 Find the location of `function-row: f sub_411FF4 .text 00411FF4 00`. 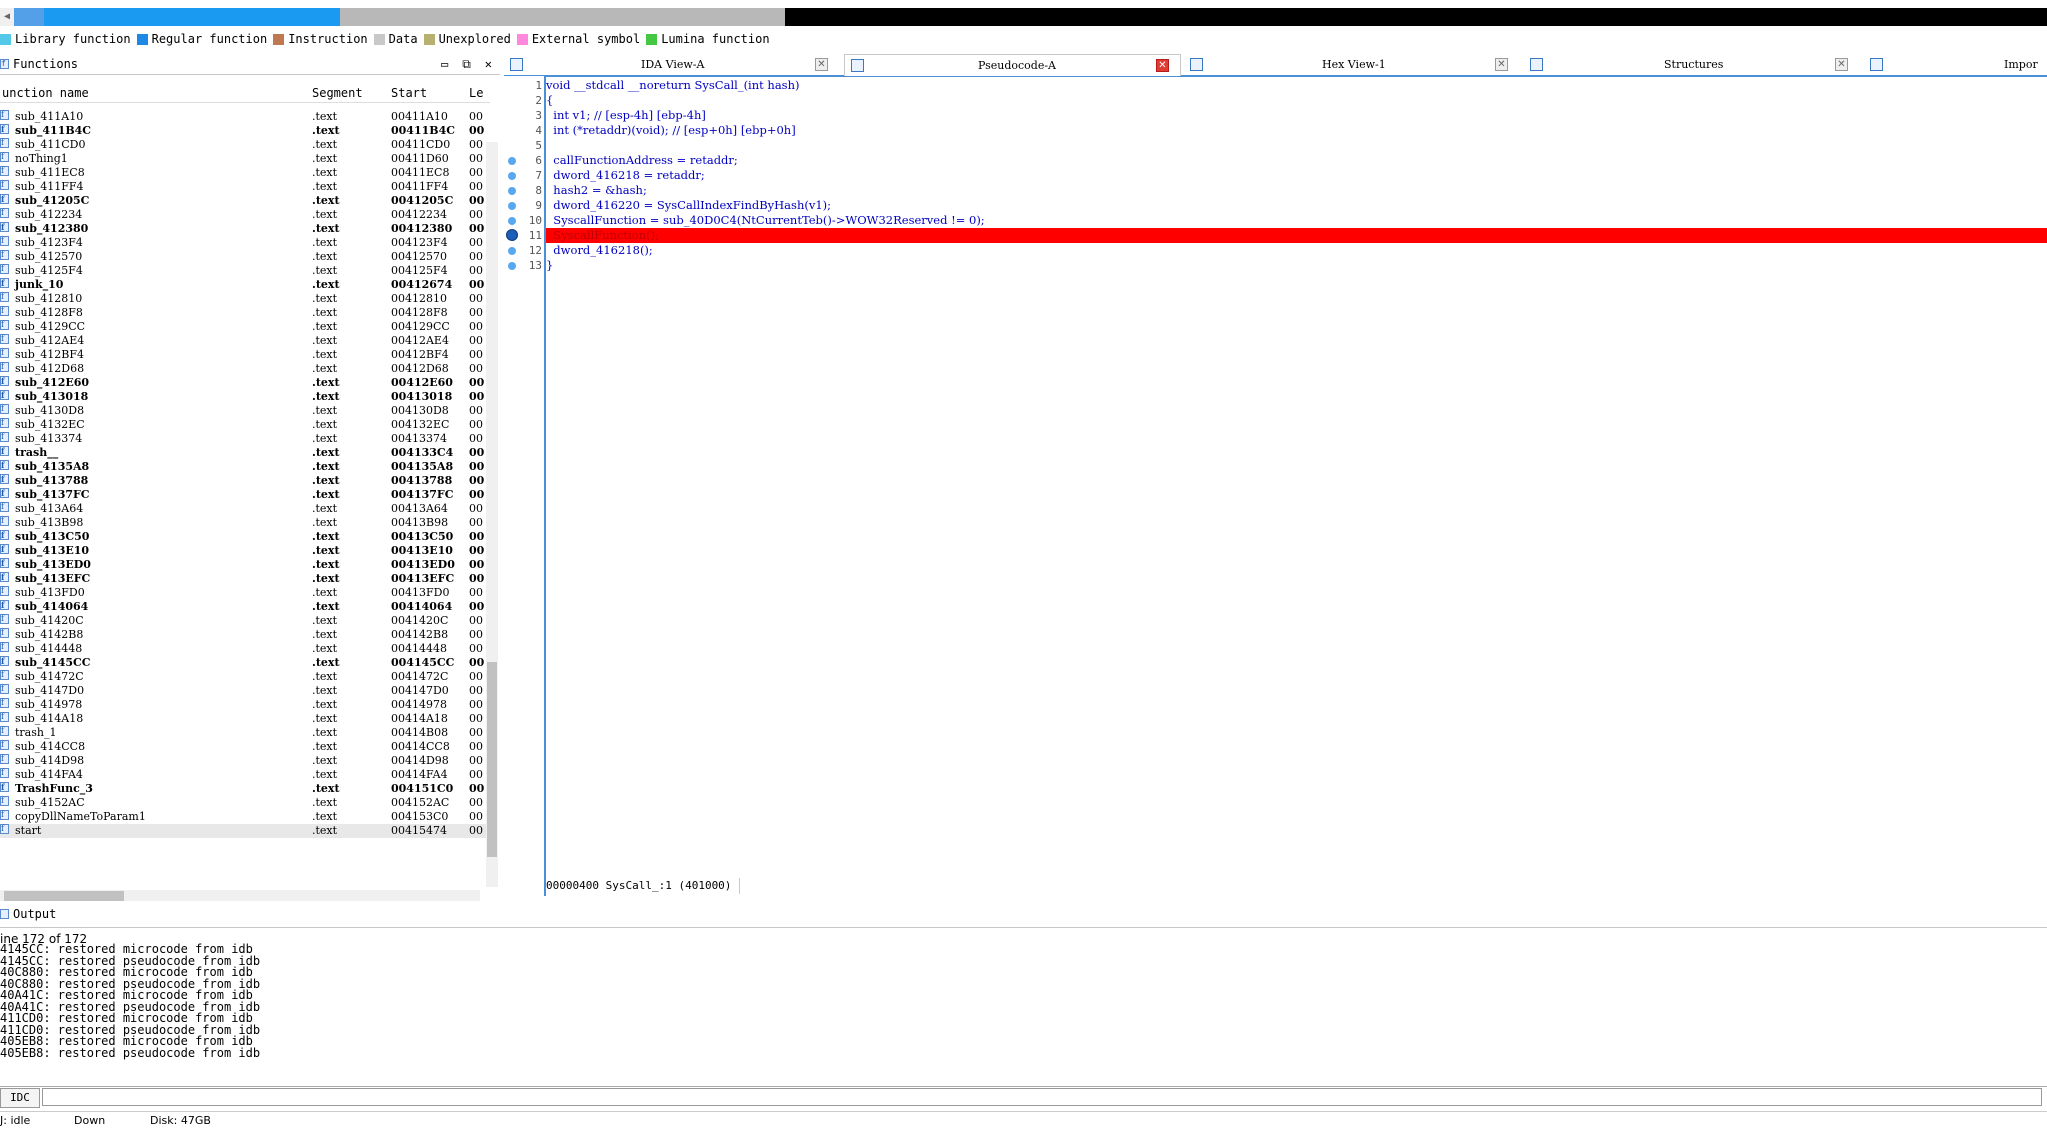

function-row: f sub_411FF4 .text 00411FF4 00 is located at coordinates (245, 187).